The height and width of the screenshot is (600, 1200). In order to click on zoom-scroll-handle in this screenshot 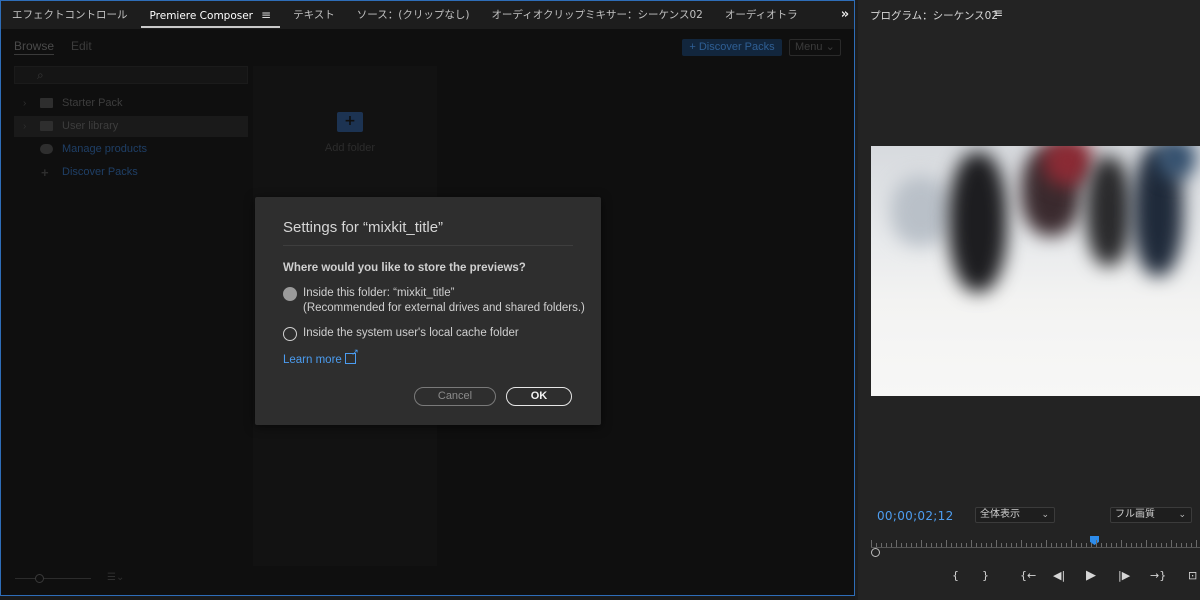, I will do `click(875, 552)`.